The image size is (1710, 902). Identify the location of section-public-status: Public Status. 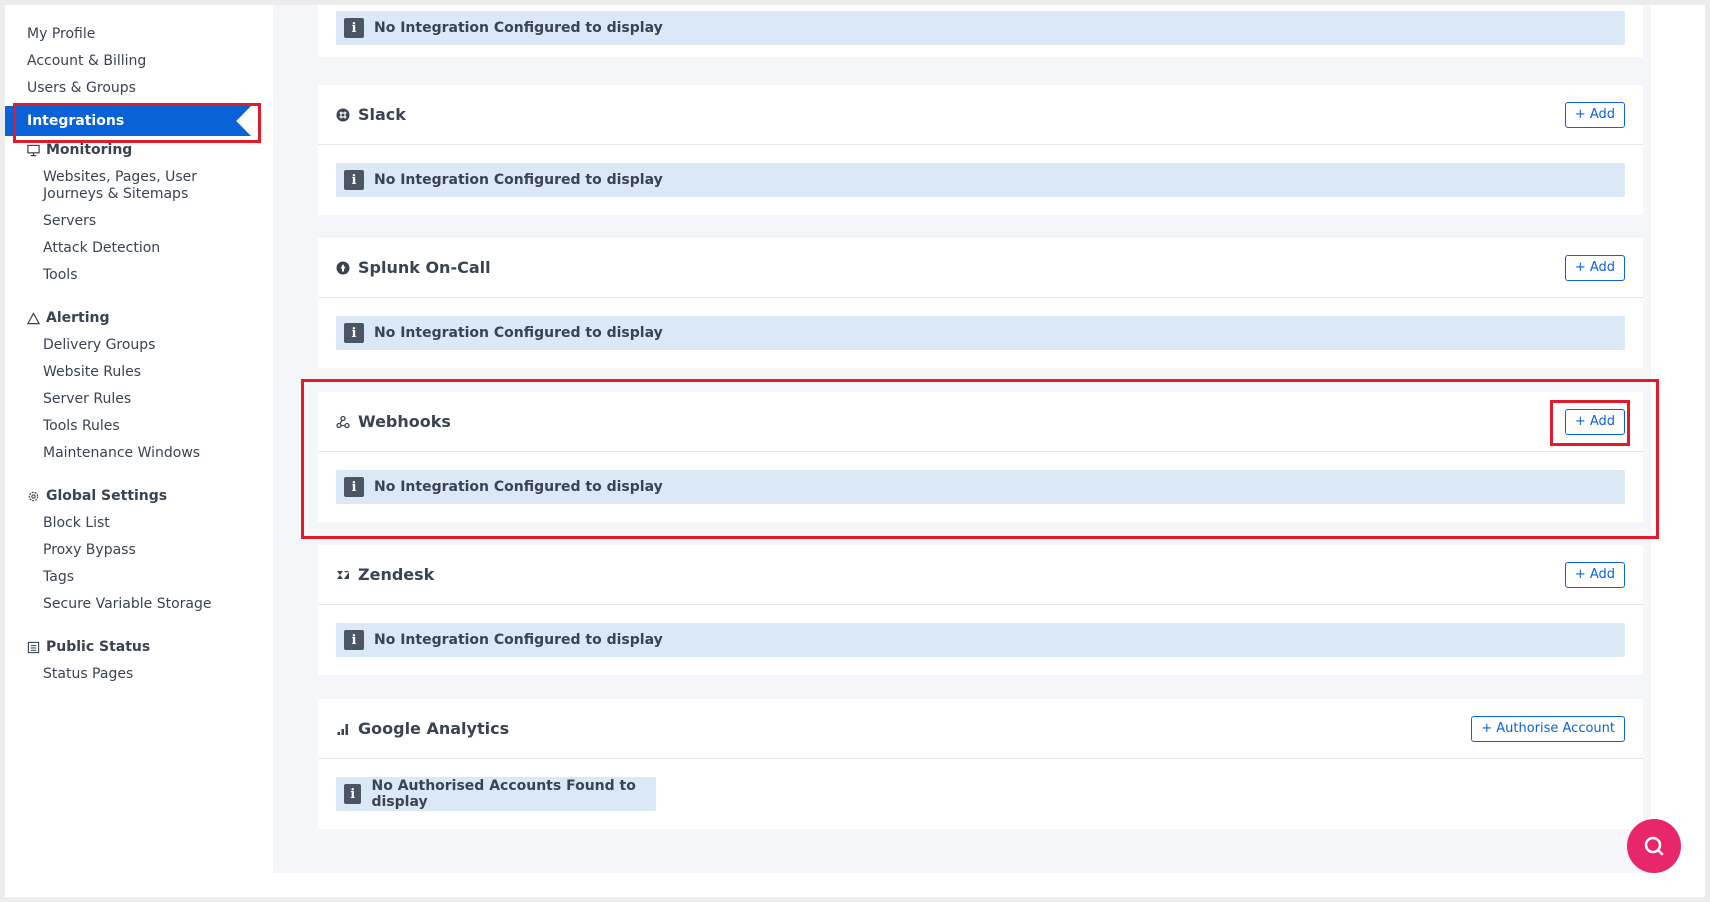
(88, 647).